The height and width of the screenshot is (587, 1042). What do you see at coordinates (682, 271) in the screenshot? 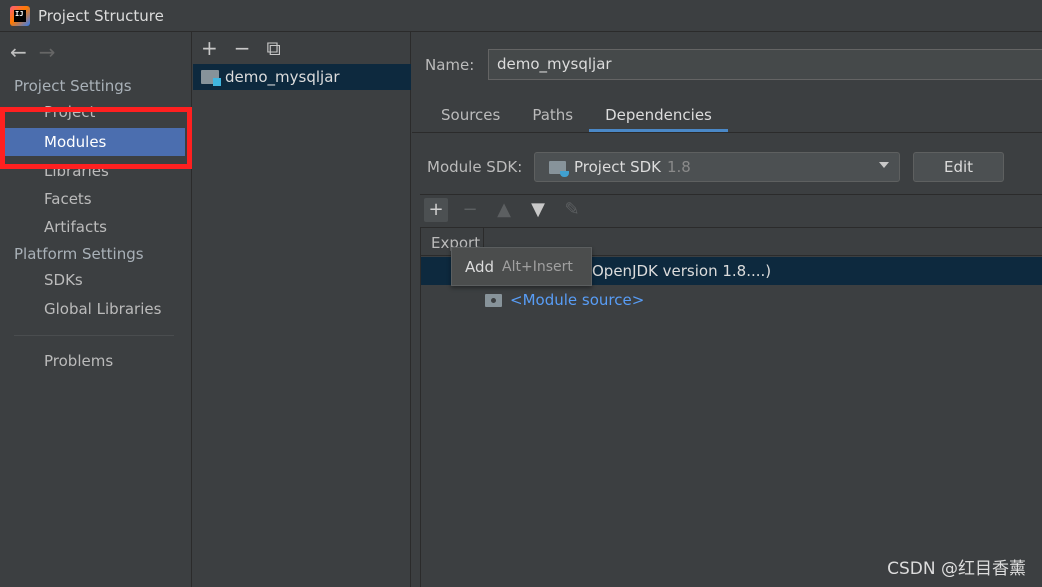
I see `sdk-row-label: OpenJDK version 1.8....)` at bounding box center [682, 271].